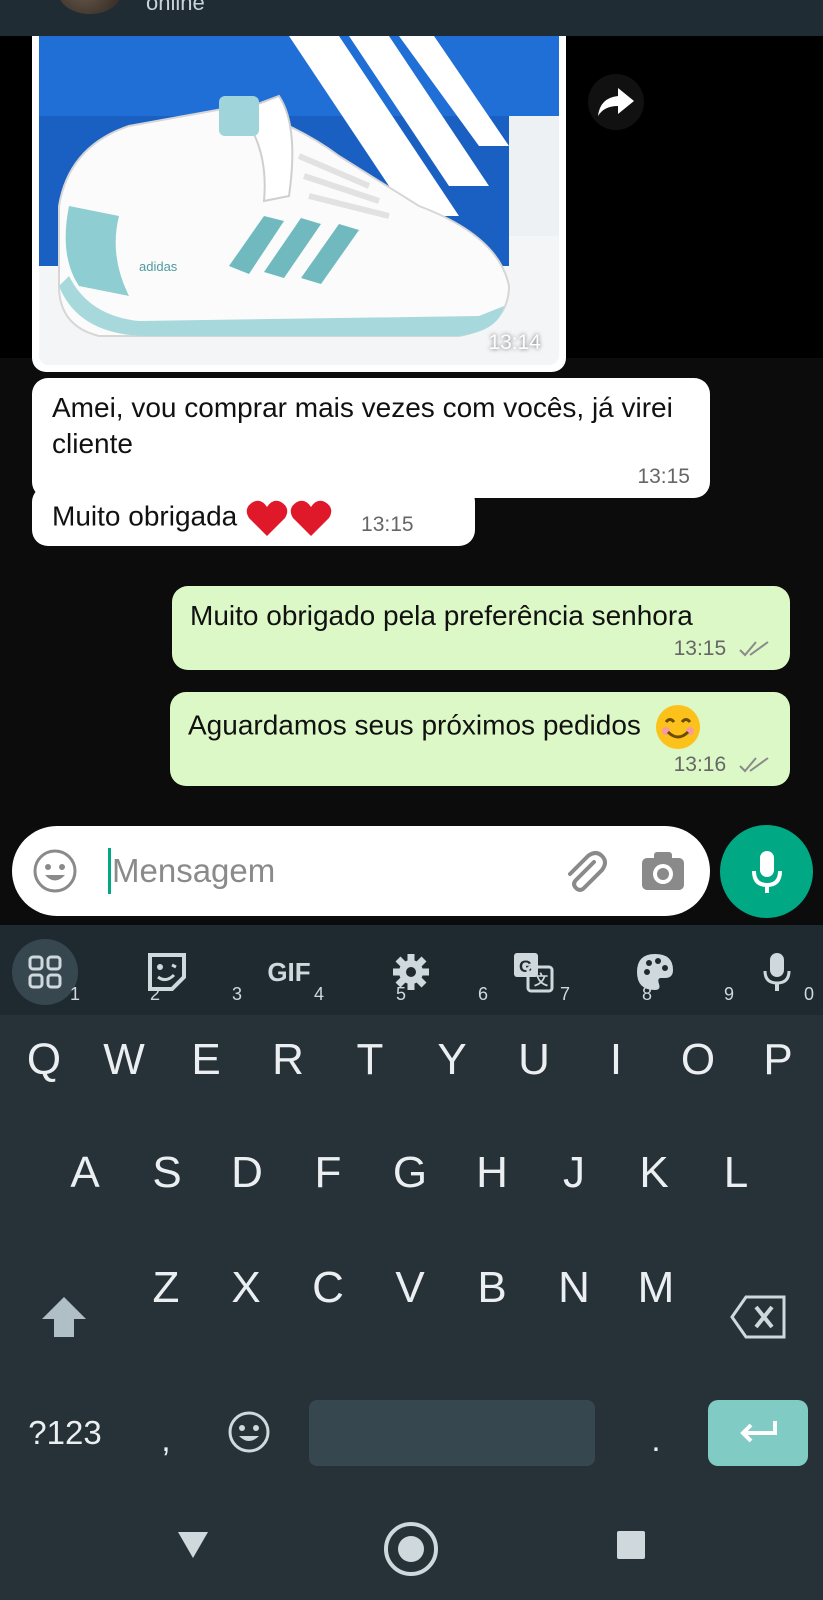  What do you see at coordinates (534, 1045) in the screenshot?
I see `key-u: U7` at bounding box center [534, 1045].